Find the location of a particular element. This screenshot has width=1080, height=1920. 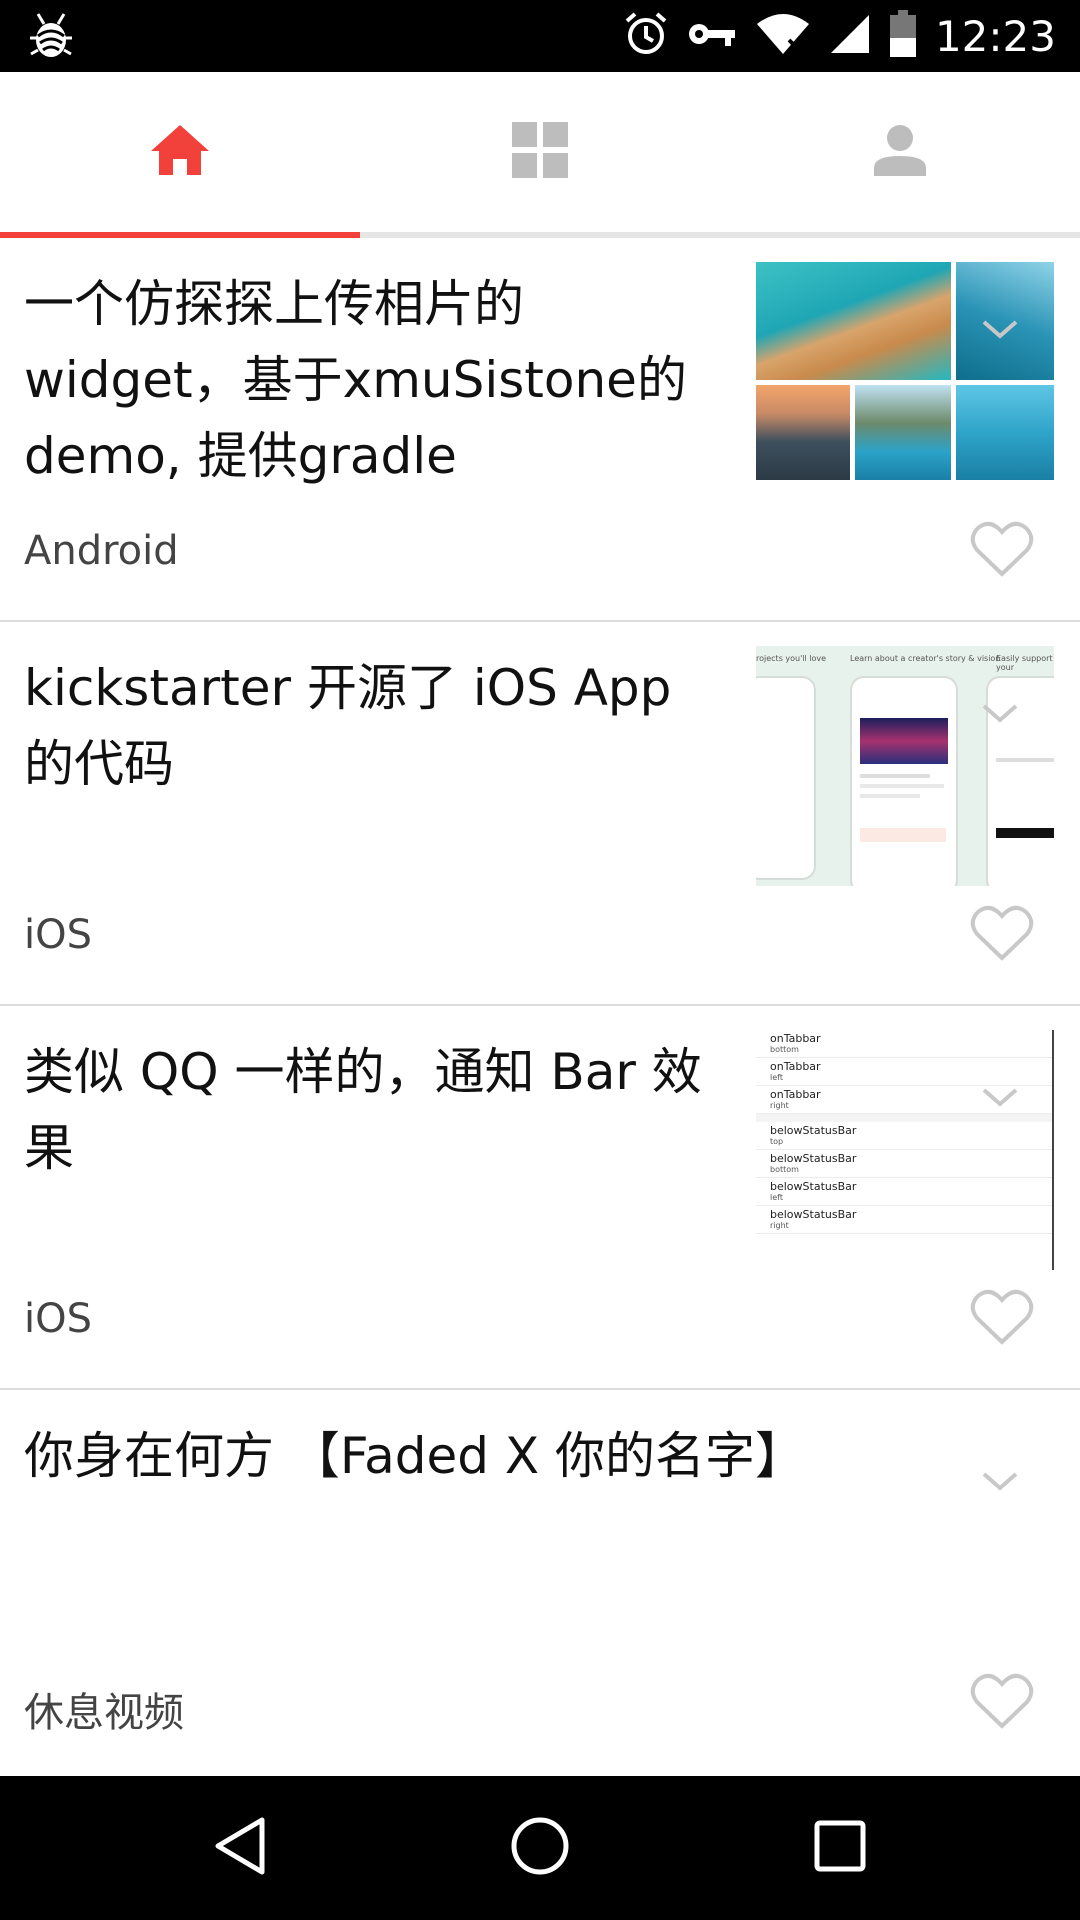

status-time: 12:23 is located at coordinates (995, 36).